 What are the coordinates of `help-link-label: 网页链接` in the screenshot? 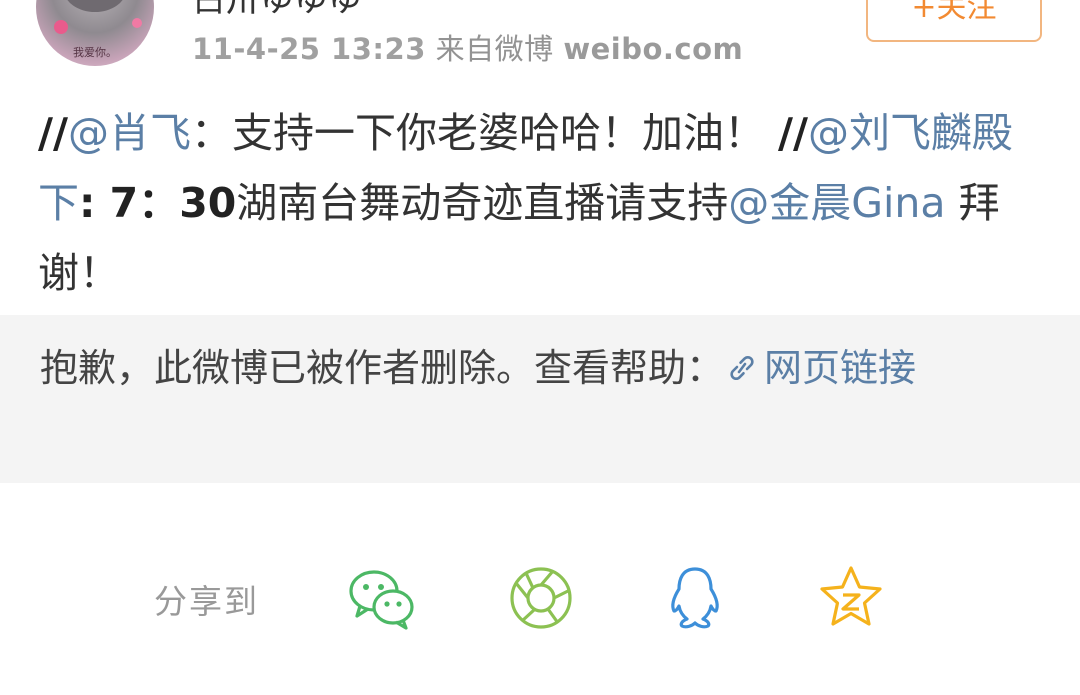 It's located at (840, 368).